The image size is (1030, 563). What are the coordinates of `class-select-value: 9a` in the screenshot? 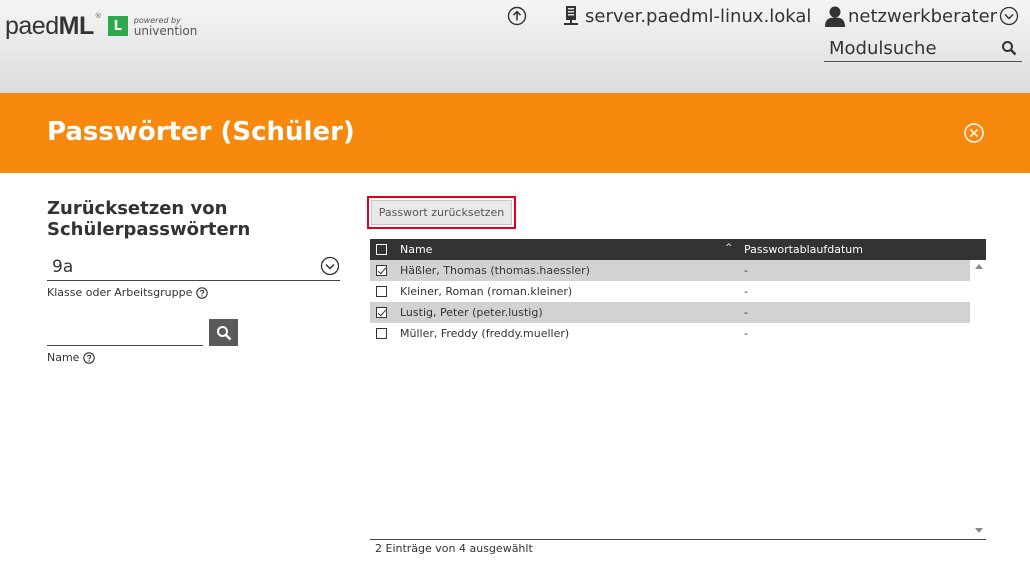 It's located at (63, 267).